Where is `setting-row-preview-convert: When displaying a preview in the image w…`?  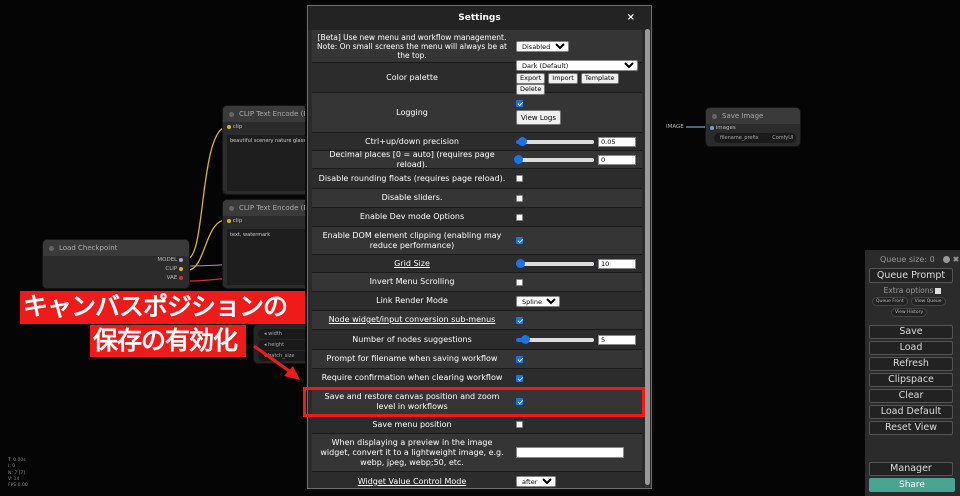 setting-row-preview-convert: When displaying a preview in the image w… is located at coordinates (477, 453).